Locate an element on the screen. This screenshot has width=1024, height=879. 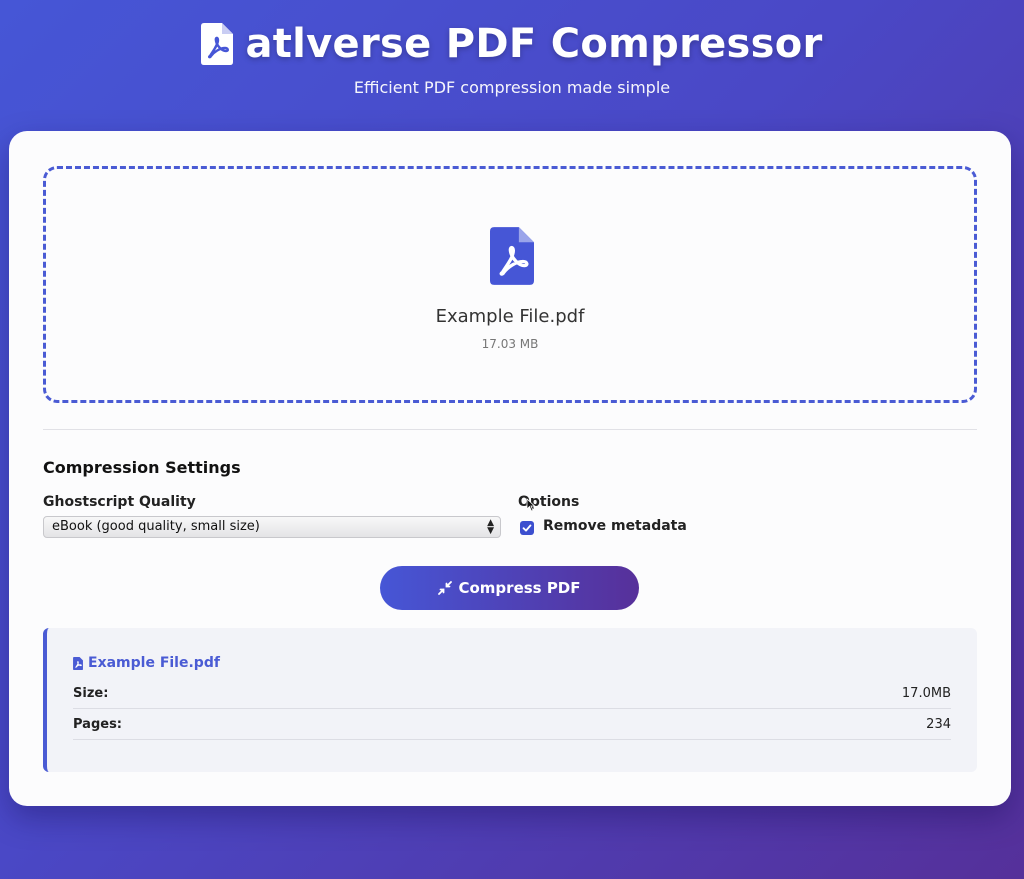
quality-select: eBook (good quality, small size) ▲ ▼ is located at coordinates (272, 527).